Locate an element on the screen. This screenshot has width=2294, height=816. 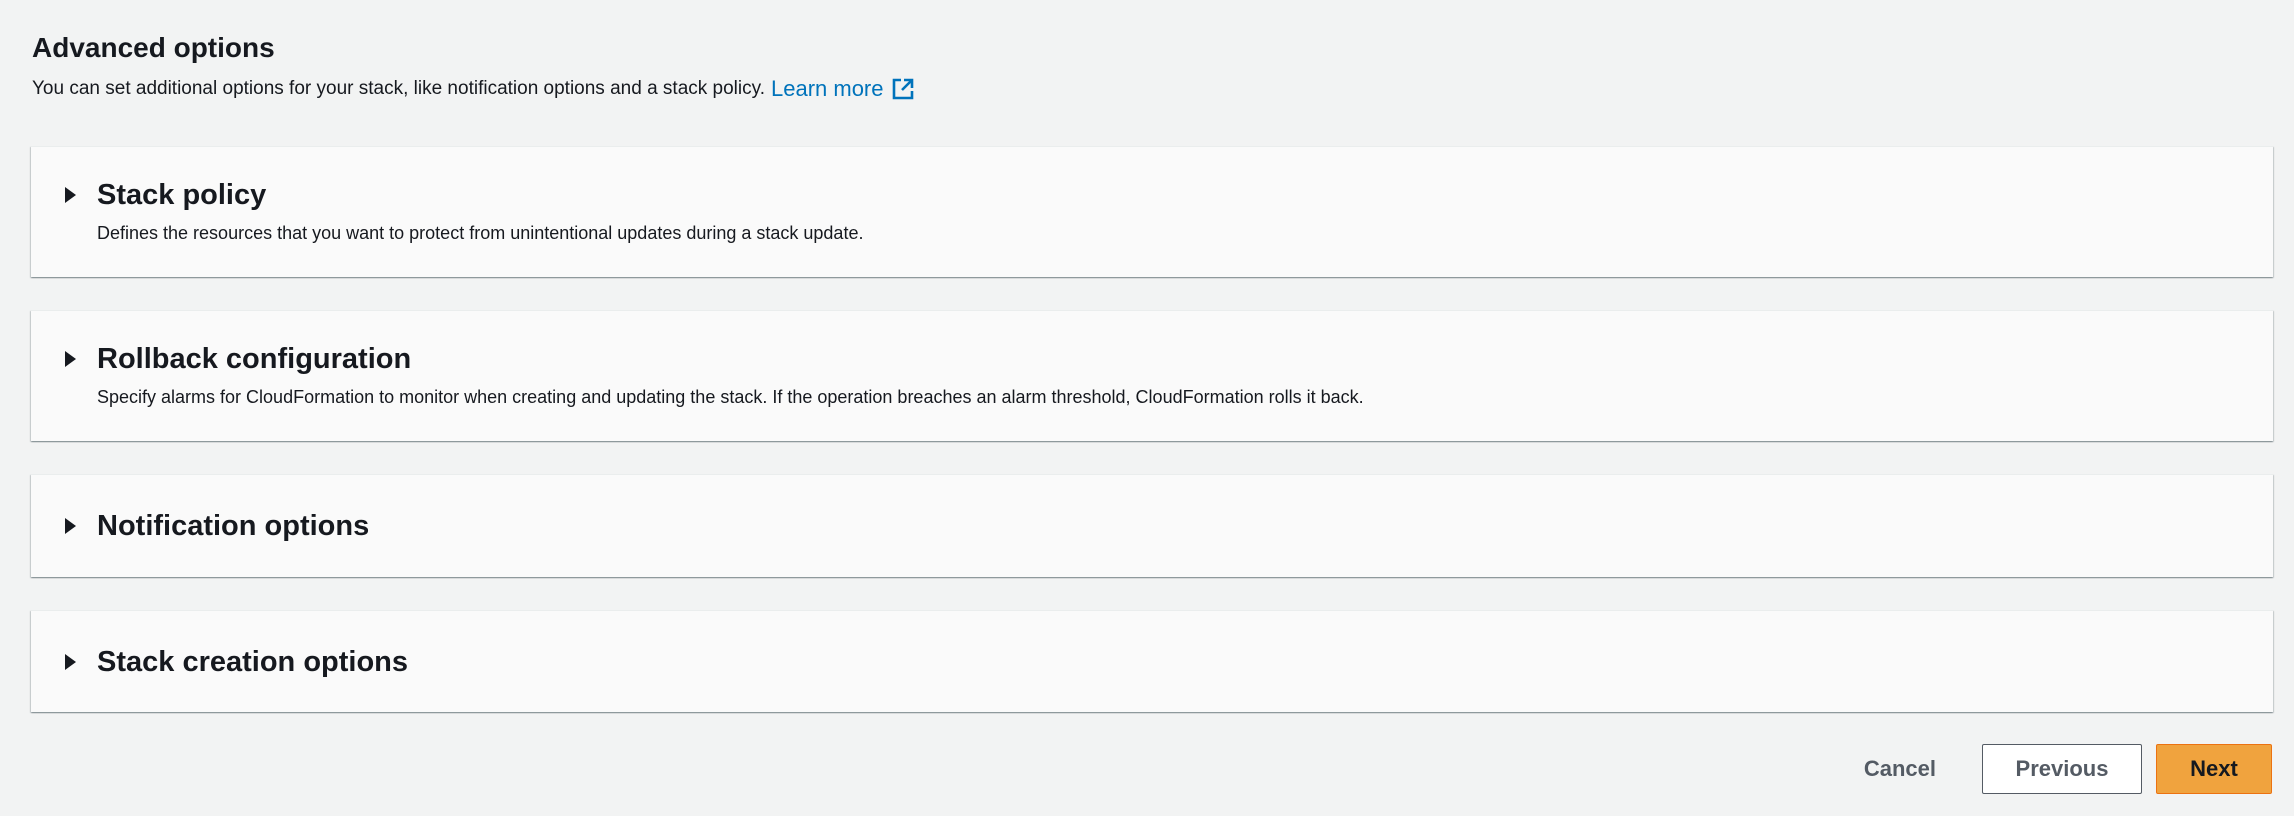
stack-creation-options-header: Stack creation options is located at coordinates (236, 662).